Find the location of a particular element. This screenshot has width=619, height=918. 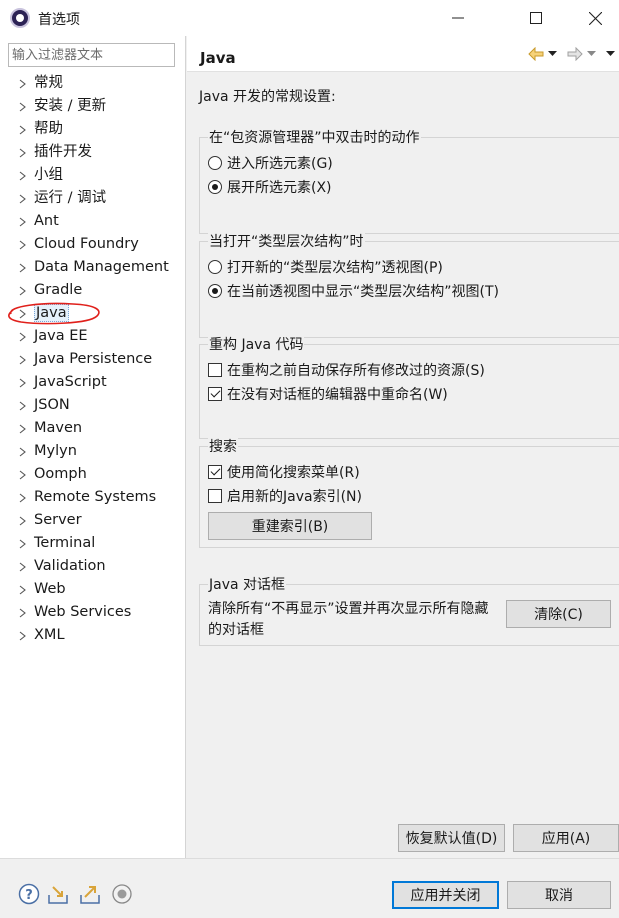

checkbox-autosave: 在重构之前自动保存所有修改过的资源(S) is located at coordinates (346, 370).